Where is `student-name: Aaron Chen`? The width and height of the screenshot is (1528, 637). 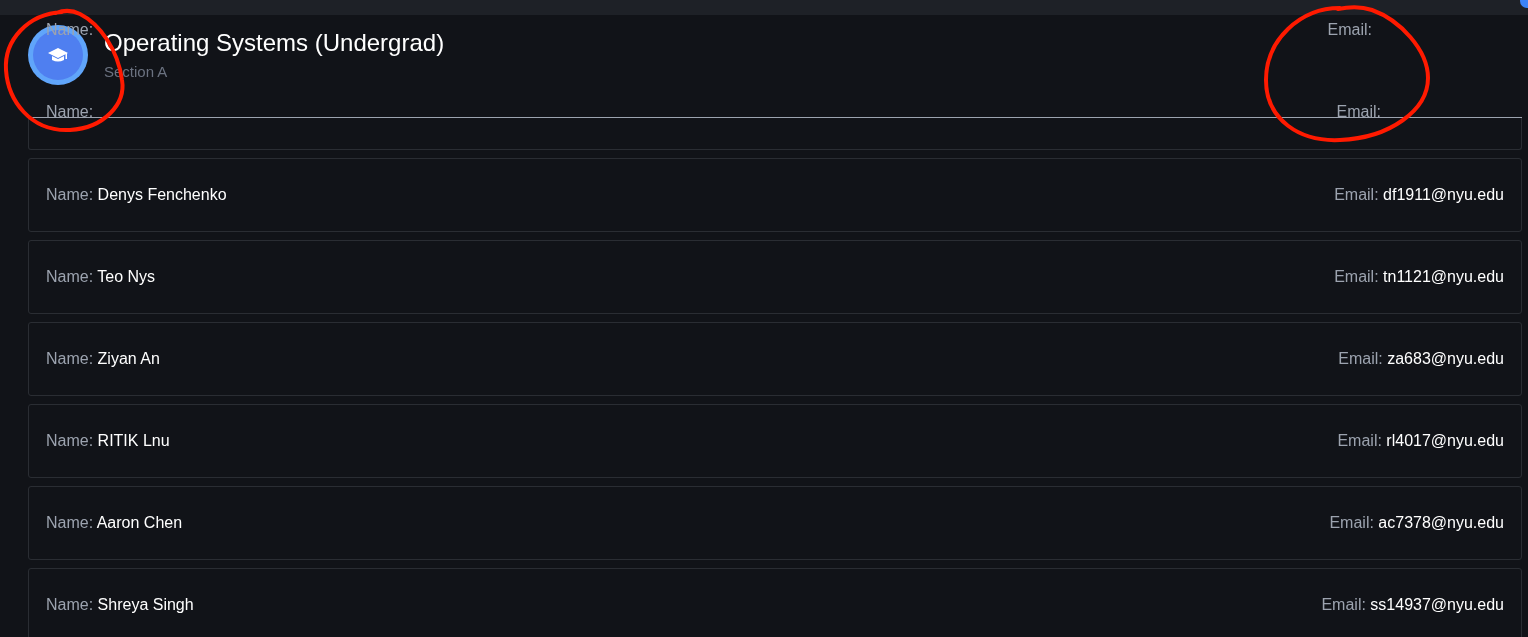 student-name: Aaron Chen is located at coordinates (139, 522).